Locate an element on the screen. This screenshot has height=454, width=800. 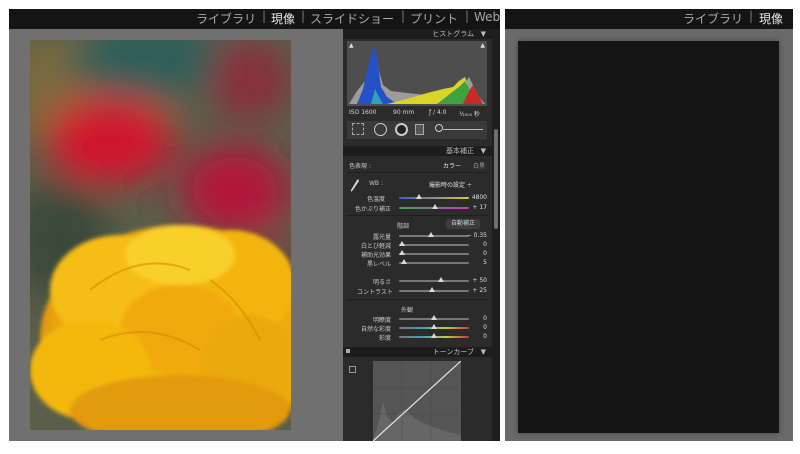
saturation-value: 0 is located at coordinates (478, 336).